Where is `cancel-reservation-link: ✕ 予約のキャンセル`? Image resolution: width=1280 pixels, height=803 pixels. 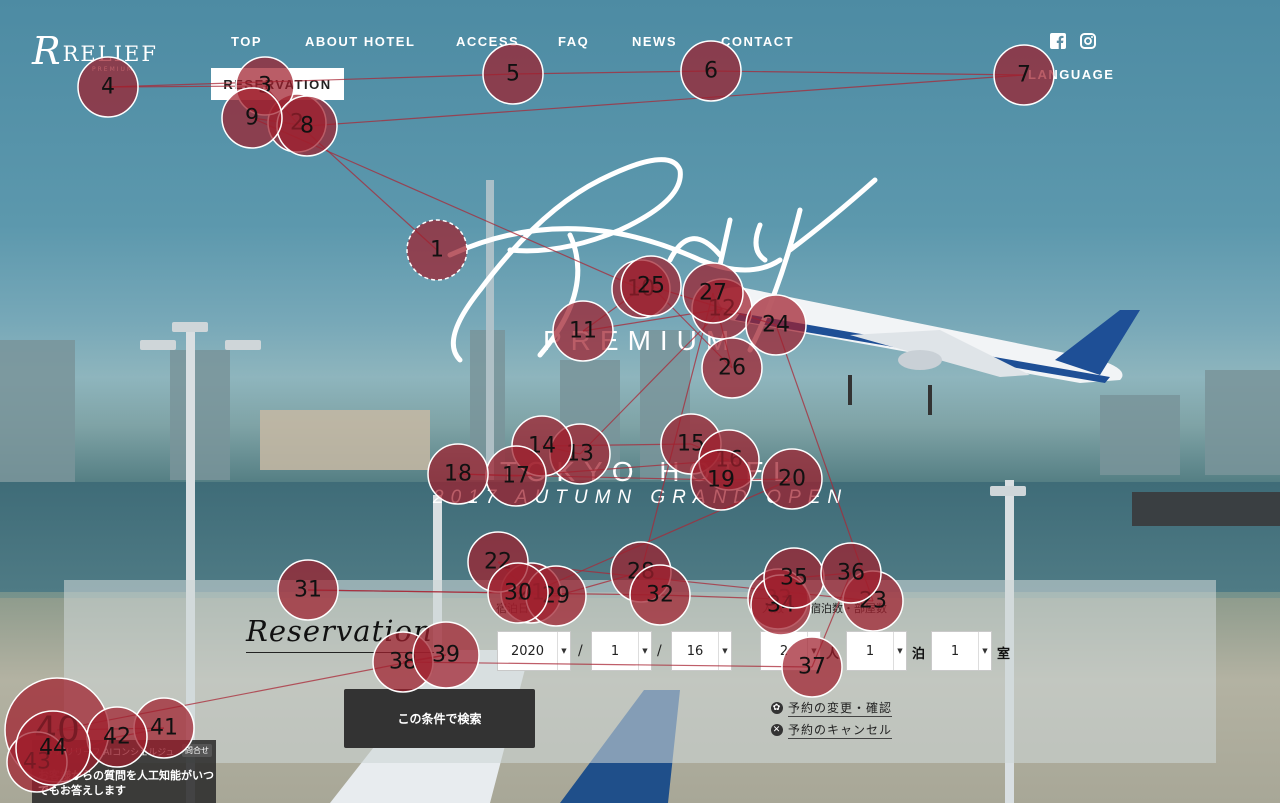 cancel-reservation-link: ✕ 予約のキャンセル is located at coordinates (832, 730).